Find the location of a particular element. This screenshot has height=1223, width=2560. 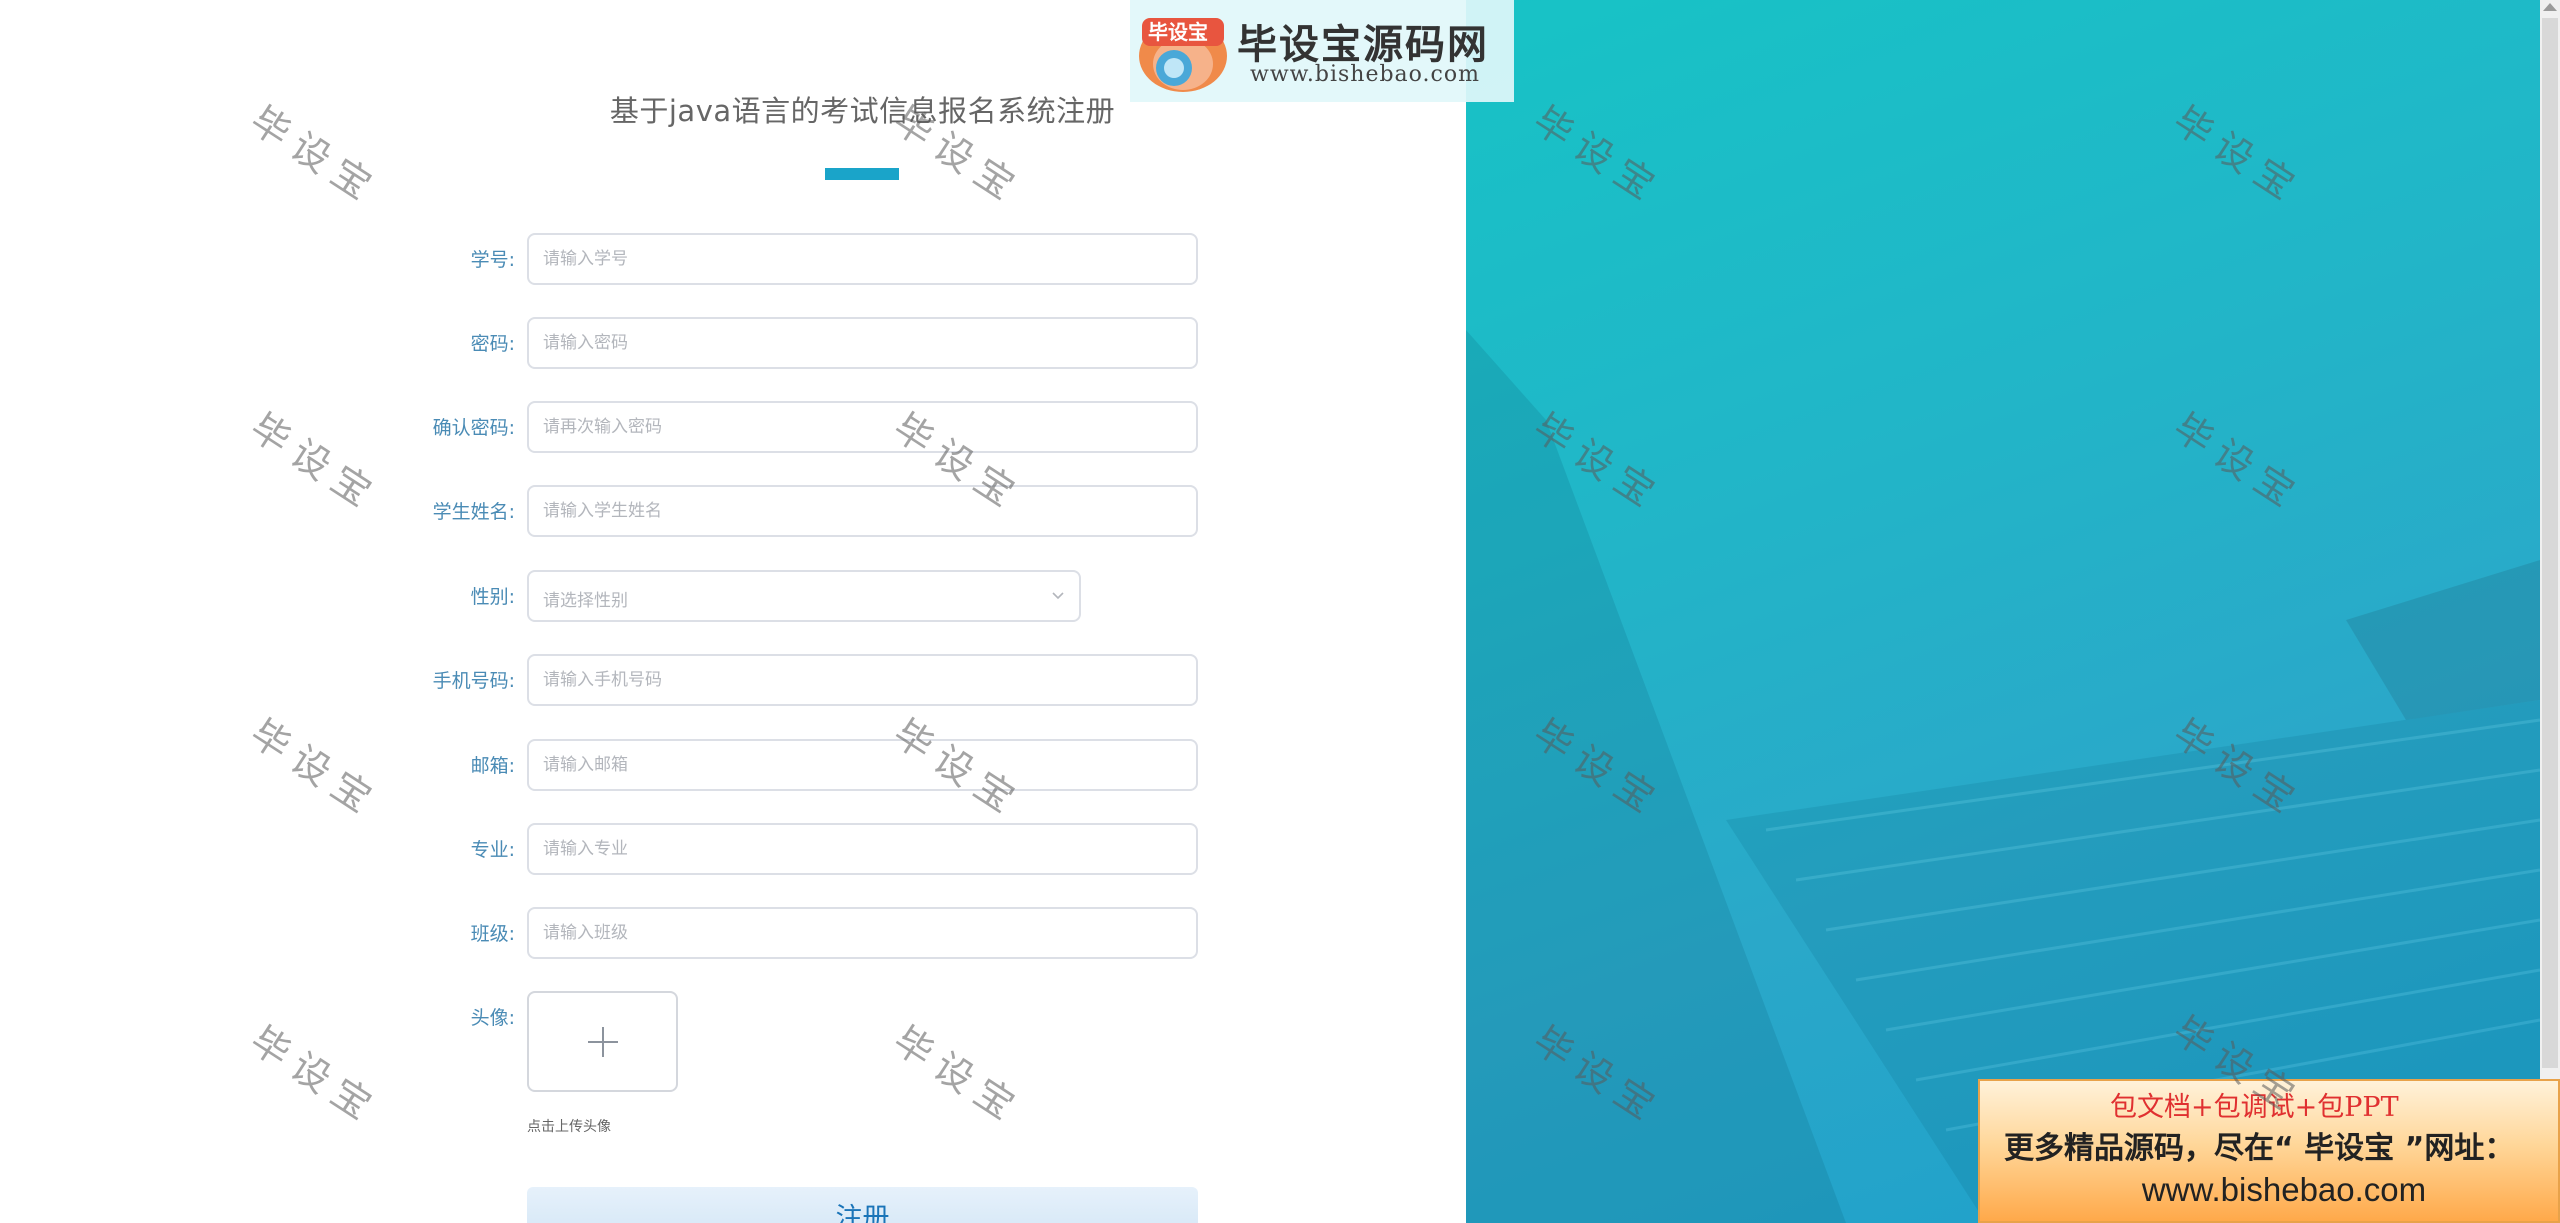

student-id-input is located at coordinates (862, 259).